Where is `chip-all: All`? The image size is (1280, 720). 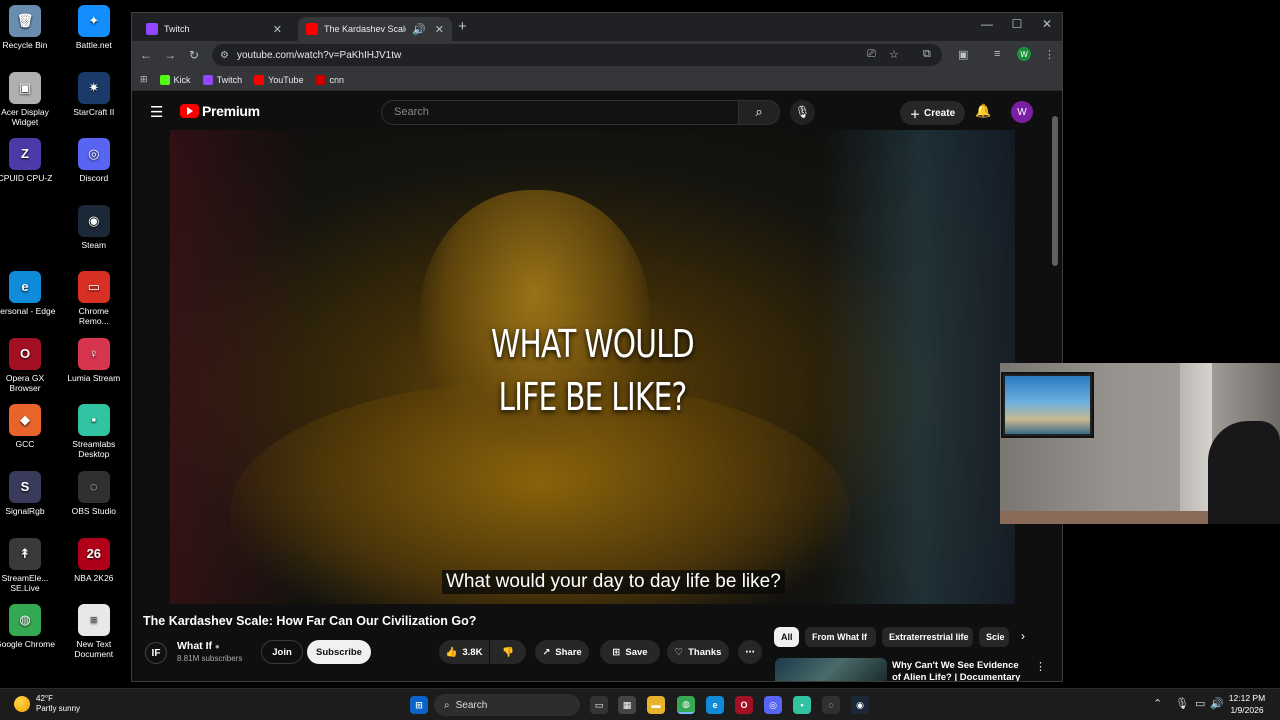 chip-all: All is located at coordinates (786, 637).